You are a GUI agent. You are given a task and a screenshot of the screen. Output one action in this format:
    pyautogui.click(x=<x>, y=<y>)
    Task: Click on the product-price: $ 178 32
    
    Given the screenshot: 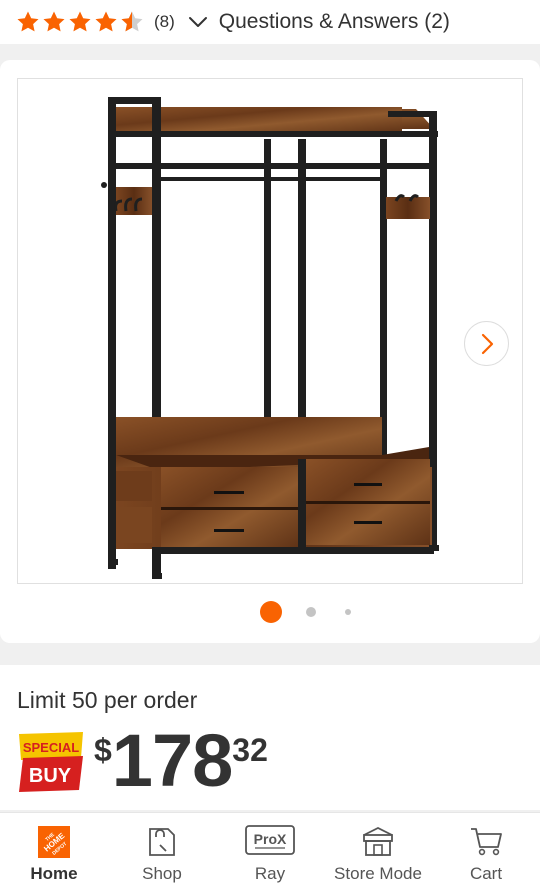 What is the action you would take?
    pyautogui.click(x=181, y=761)
    